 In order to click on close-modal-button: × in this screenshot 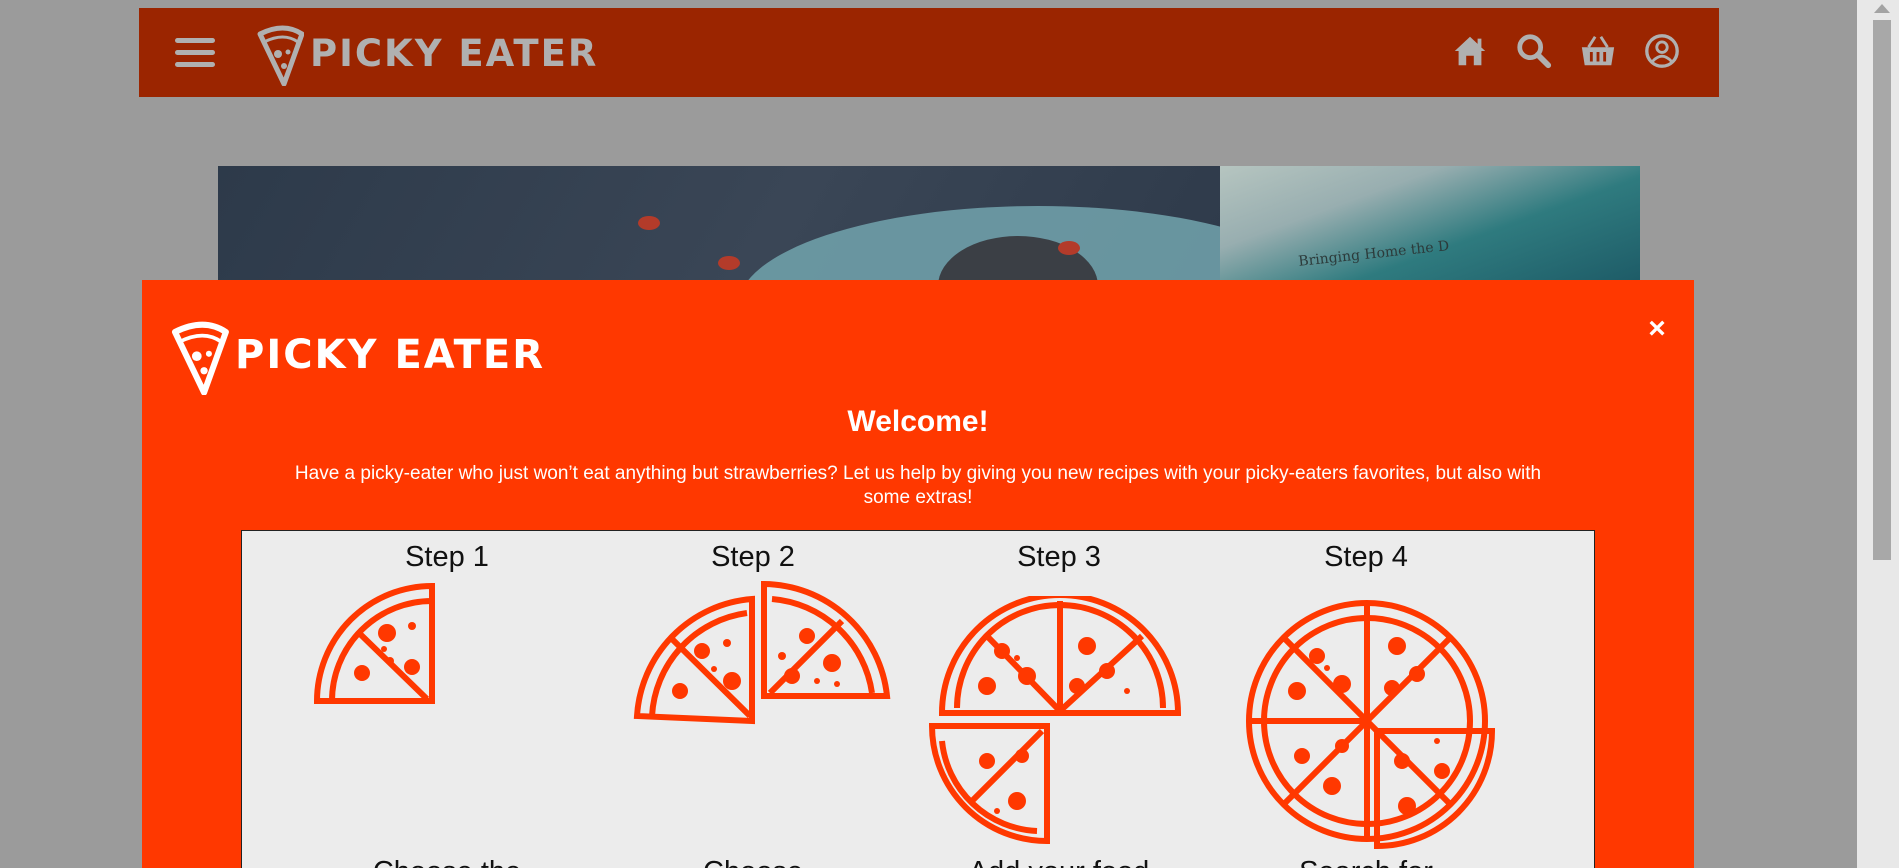, I will do `click(1657, 329)`.